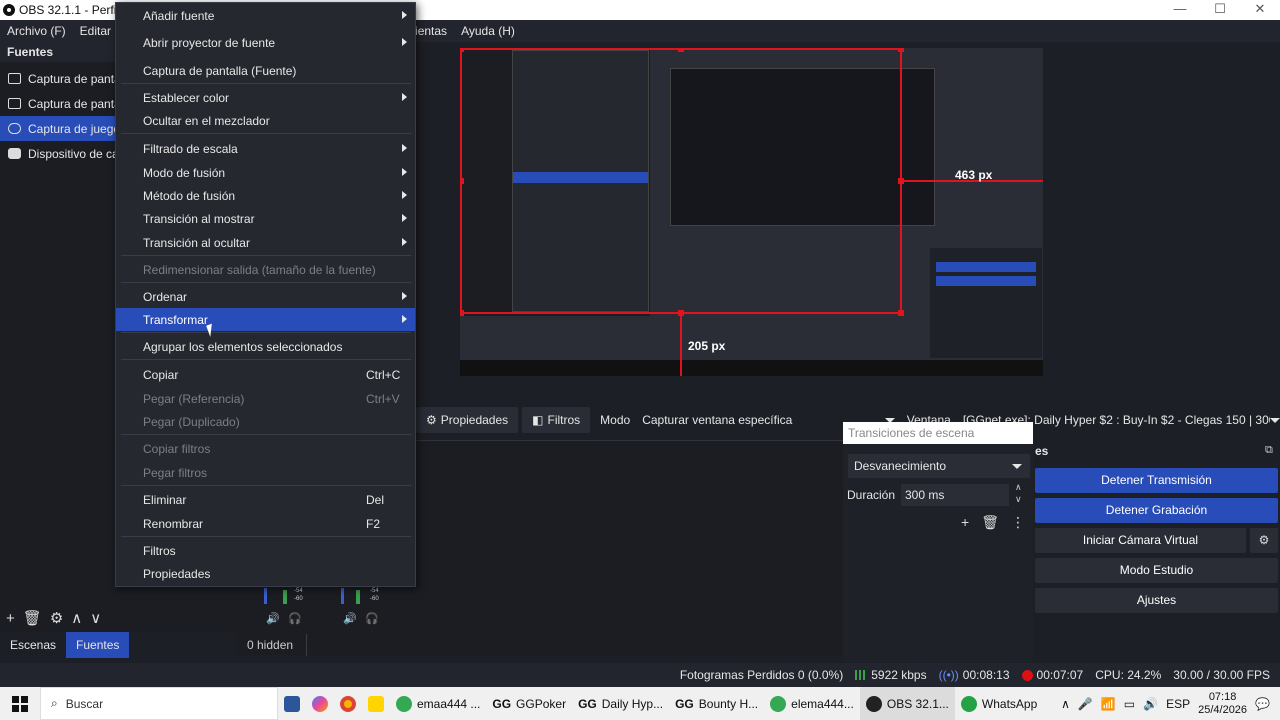 This screenshot has width=1280, height=720. Describe the element at coordinates (965, 522) in the screenshot. I see `add-transition-icon: +` at that location.